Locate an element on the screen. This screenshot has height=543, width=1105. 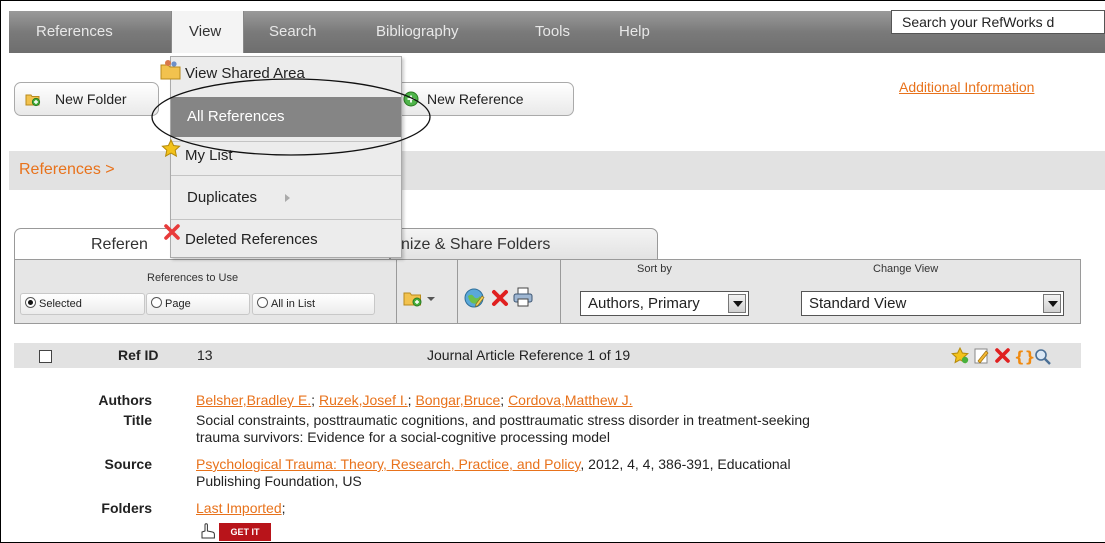
menu-item-deleted-references: Deleted References is located at coordinates (282, 239).